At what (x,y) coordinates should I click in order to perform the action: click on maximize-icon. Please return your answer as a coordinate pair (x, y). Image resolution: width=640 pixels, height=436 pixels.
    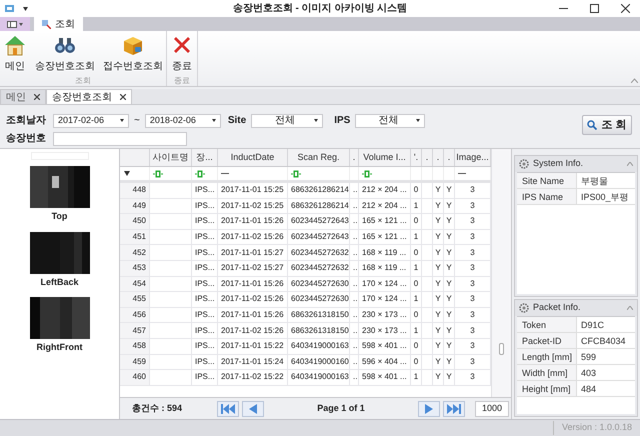
    Looking at the image, I should click on (594, 8).